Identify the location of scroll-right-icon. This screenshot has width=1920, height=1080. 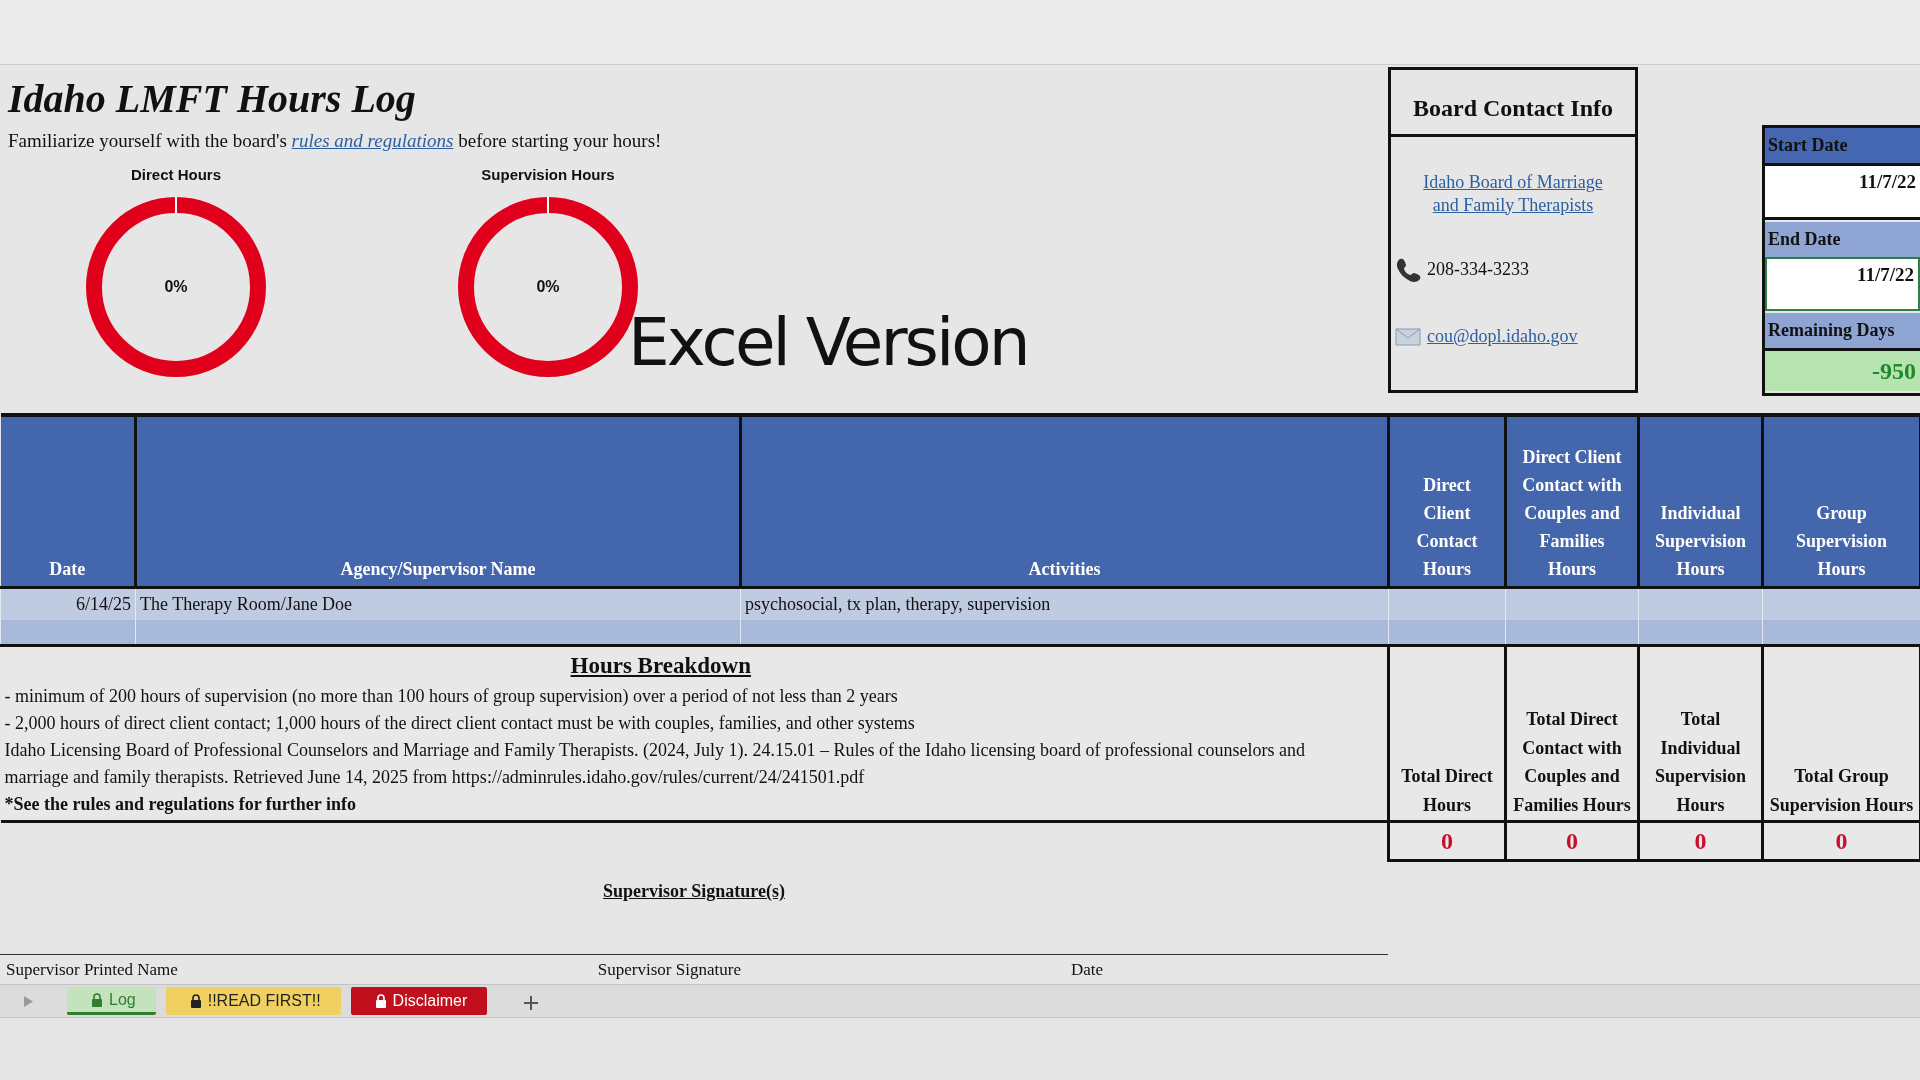
(28, 1001).